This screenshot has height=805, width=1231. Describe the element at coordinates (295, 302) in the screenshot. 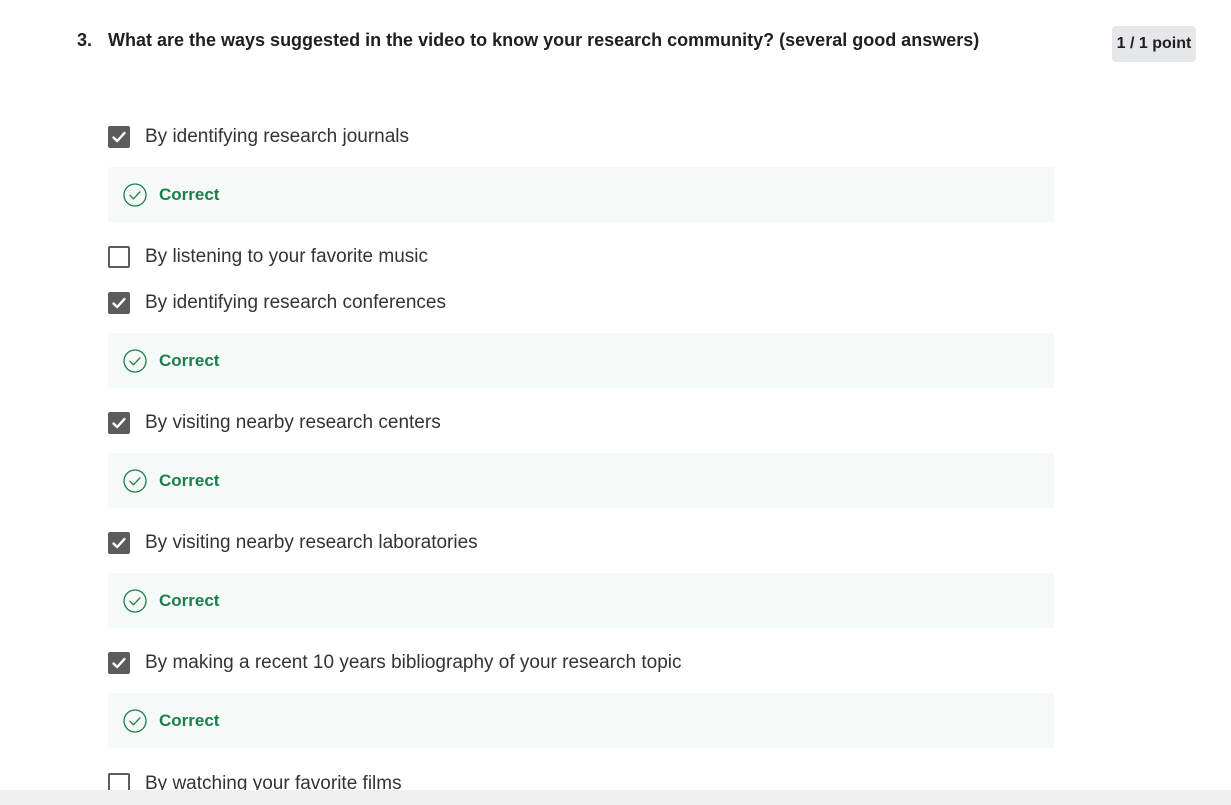

I see `option-label: By identifying research conferences` at that location.